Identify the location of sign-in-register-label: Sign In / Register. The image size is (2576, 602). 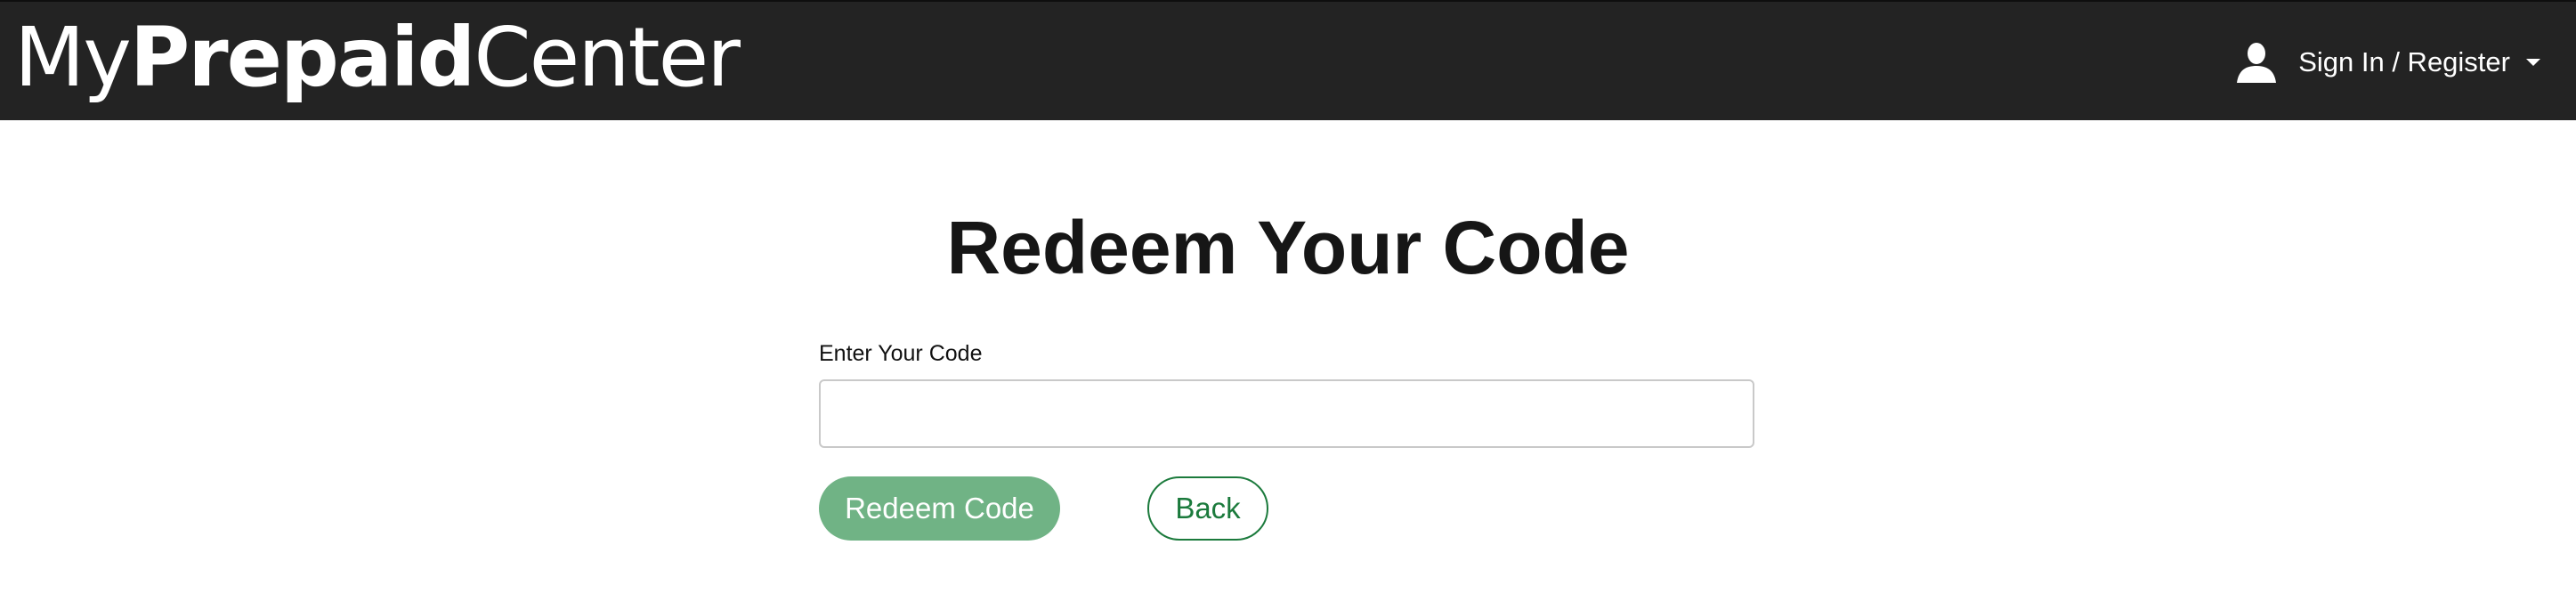
(2404, 61).